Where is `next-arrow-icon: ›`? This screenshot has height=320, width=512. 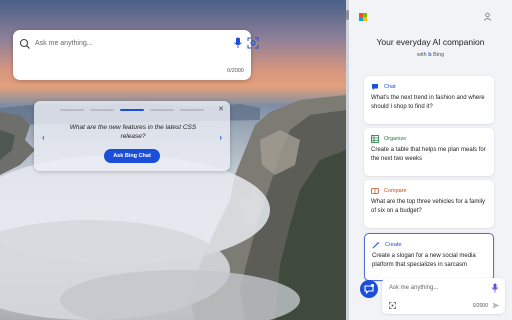 next-arrow-icon: › is located at coordinates (220, 137).